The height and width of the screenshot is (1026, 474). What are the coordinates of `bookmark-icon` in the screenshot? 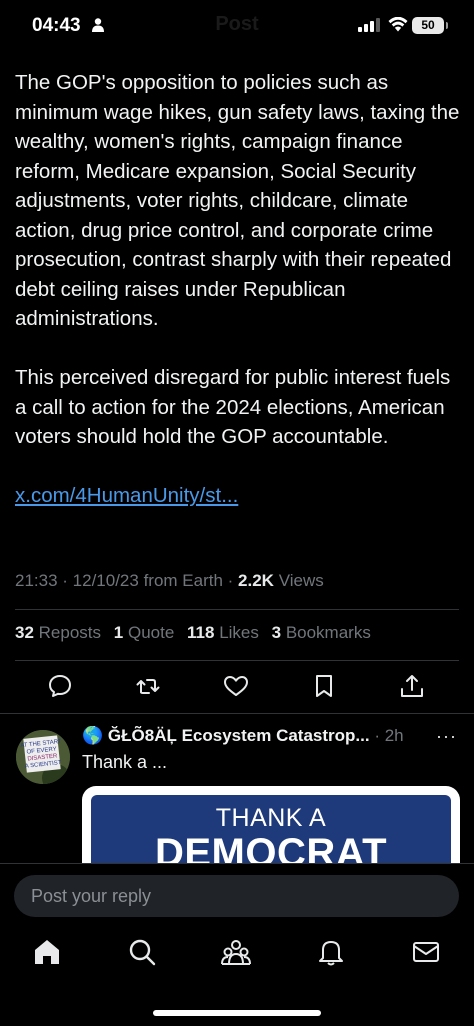 It's located at (324, 686).